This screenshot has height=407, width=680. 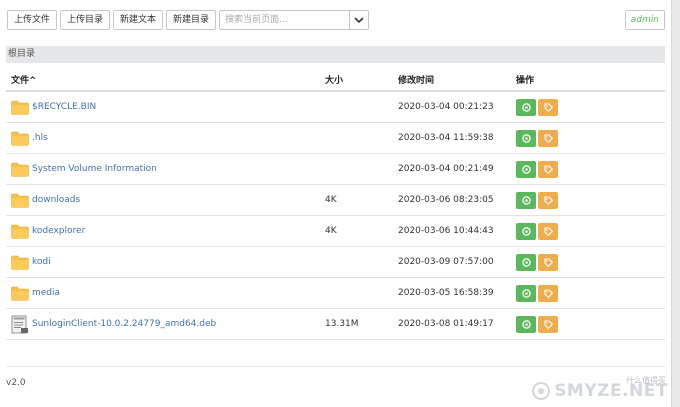 What do you see at coordinates (452, 169) in the screenshot?
I see `cell-mtime: 2020-03-04 00:21:49` at bounding box center [452, 169].